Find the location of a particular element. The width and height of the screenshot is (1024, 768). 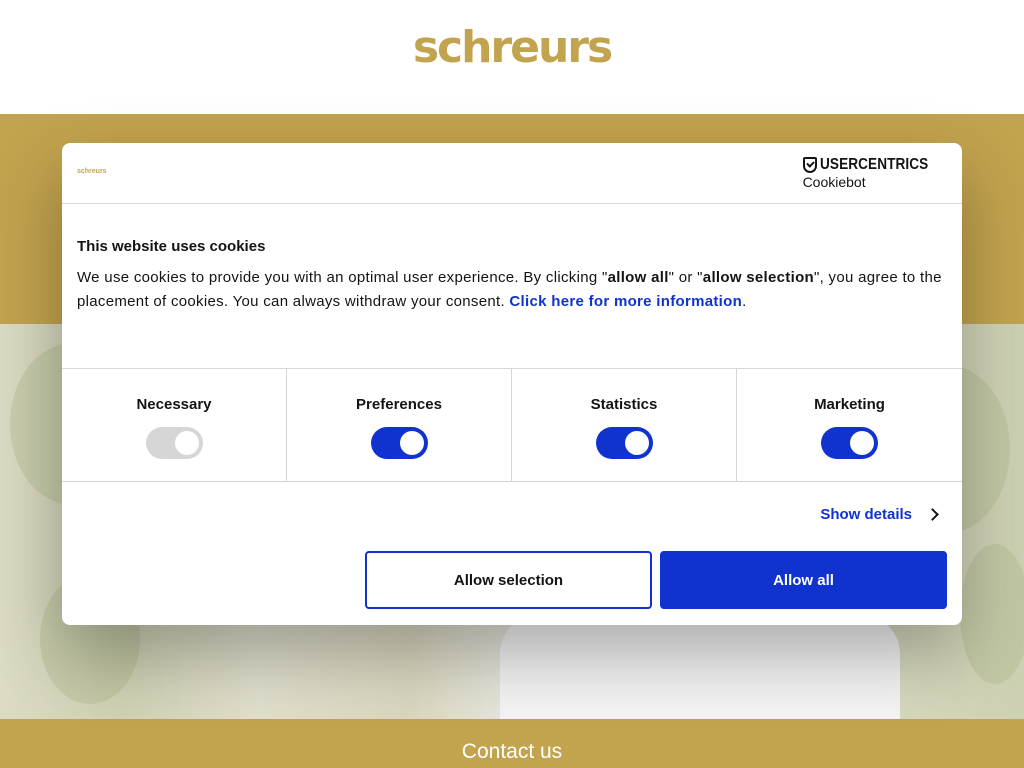

dialog-title: This website uses cookies is located at coordinates (171, 246).